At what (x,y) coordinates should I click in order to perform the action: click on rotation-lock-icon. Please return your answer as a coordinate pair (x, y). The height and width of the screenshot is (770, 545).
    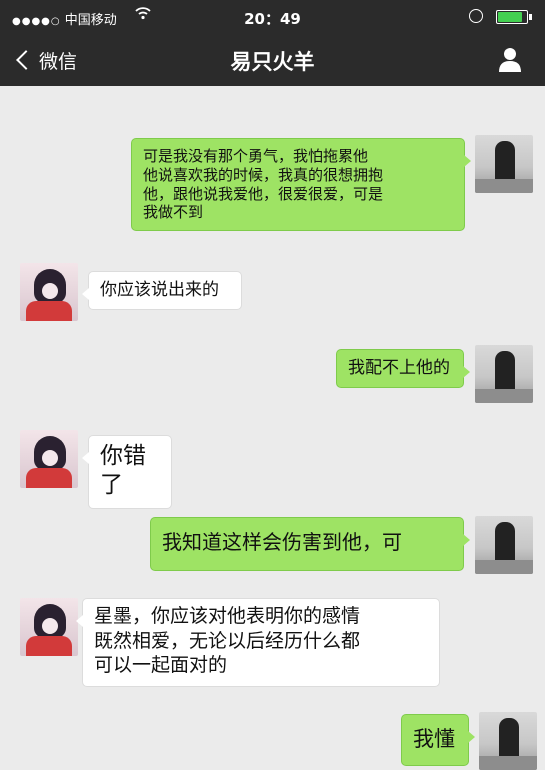
    Looking at the image, I should click on (476, 16).